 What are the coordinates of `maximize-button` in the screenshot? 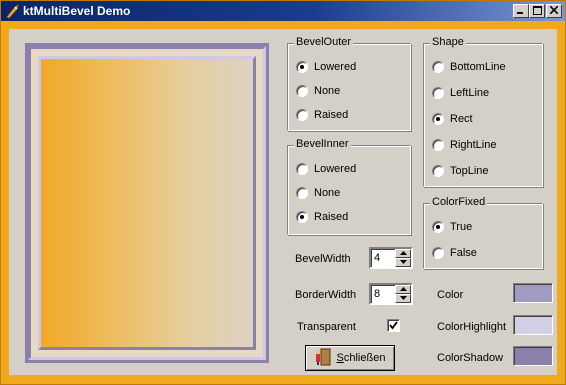 It's located at (537, 11).